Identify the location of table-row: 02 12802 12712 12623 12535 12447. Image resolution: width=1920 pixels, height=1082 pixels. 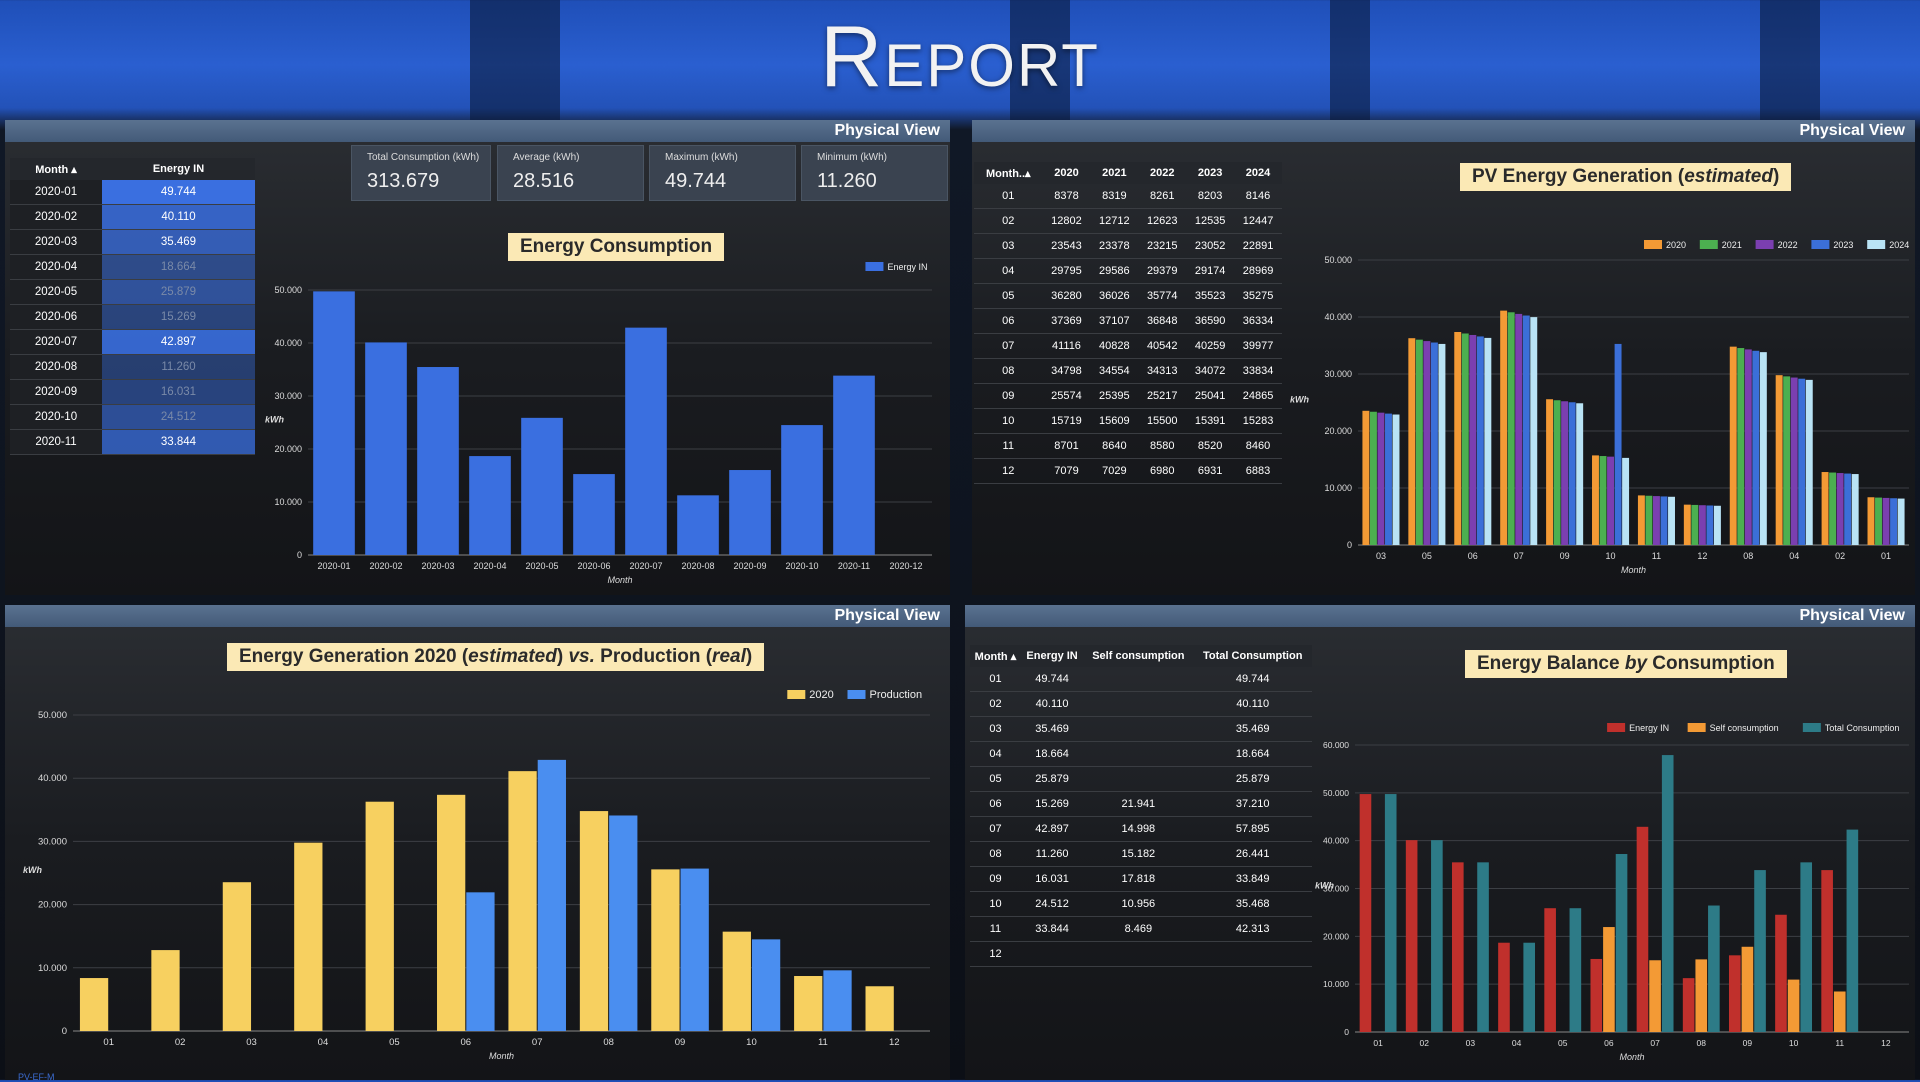
(1128, 221).